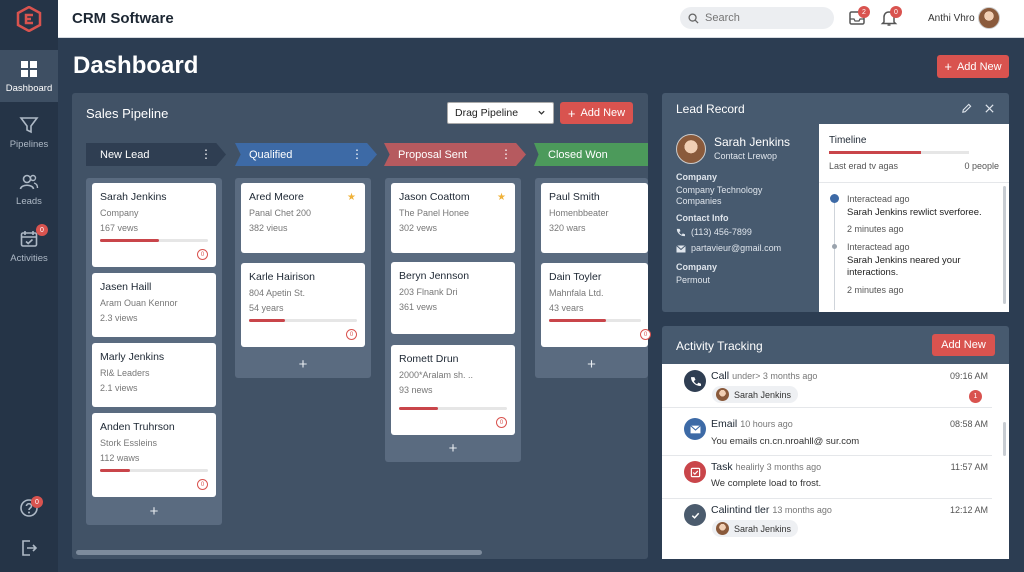  Describe the element at coordinates (453, 390) in the screenshot. I see `lead-card: Romett Drun 2000*Aralam sh. .. 93 news 0` at that location.